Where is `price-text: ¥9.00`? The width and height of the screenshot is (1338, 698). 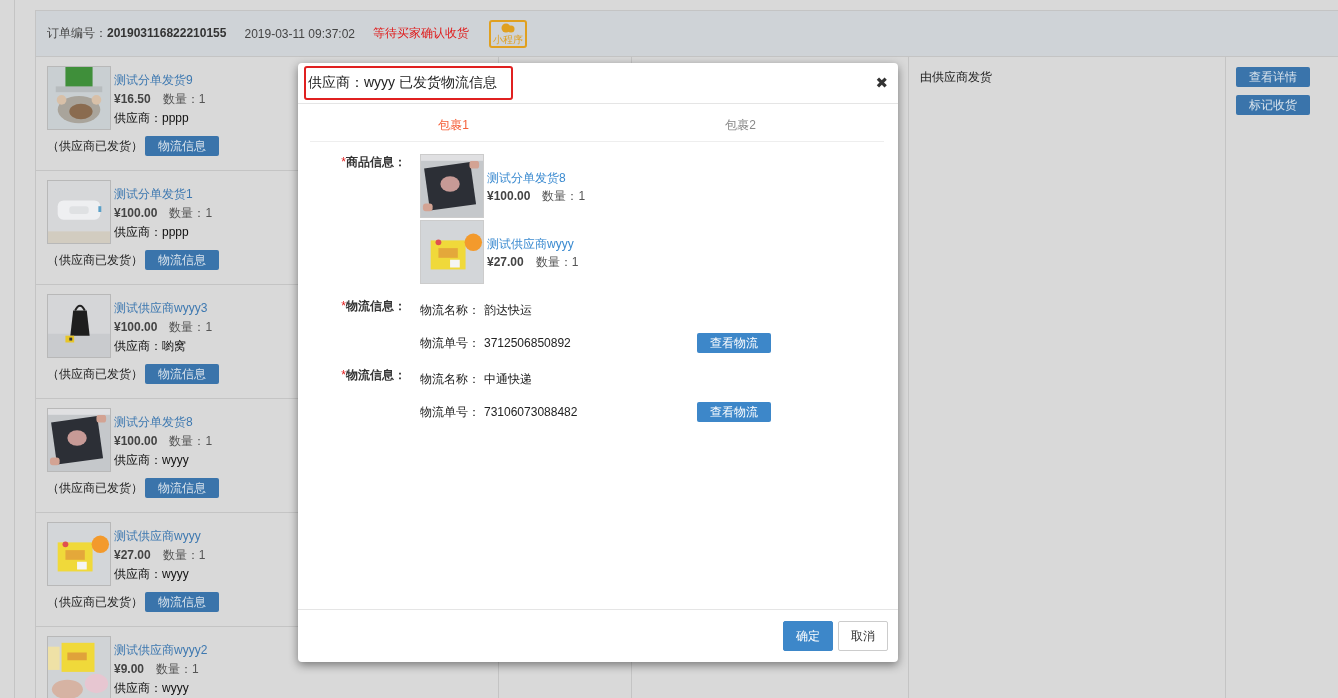
price-text: ¥9.00 is located at coordinates (129, 669).